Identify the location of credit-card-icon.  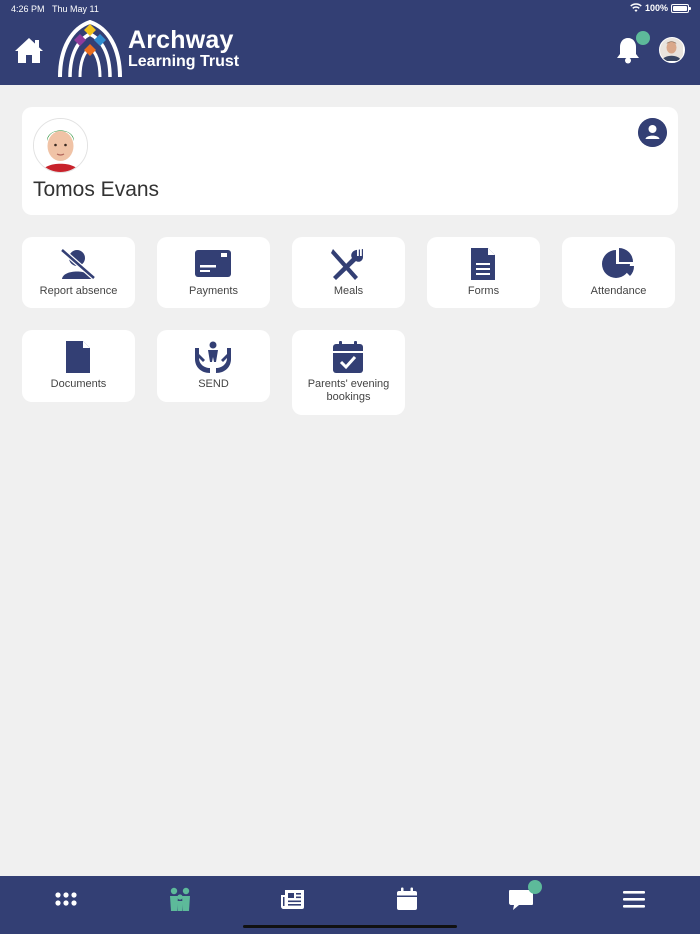
(213, 263).